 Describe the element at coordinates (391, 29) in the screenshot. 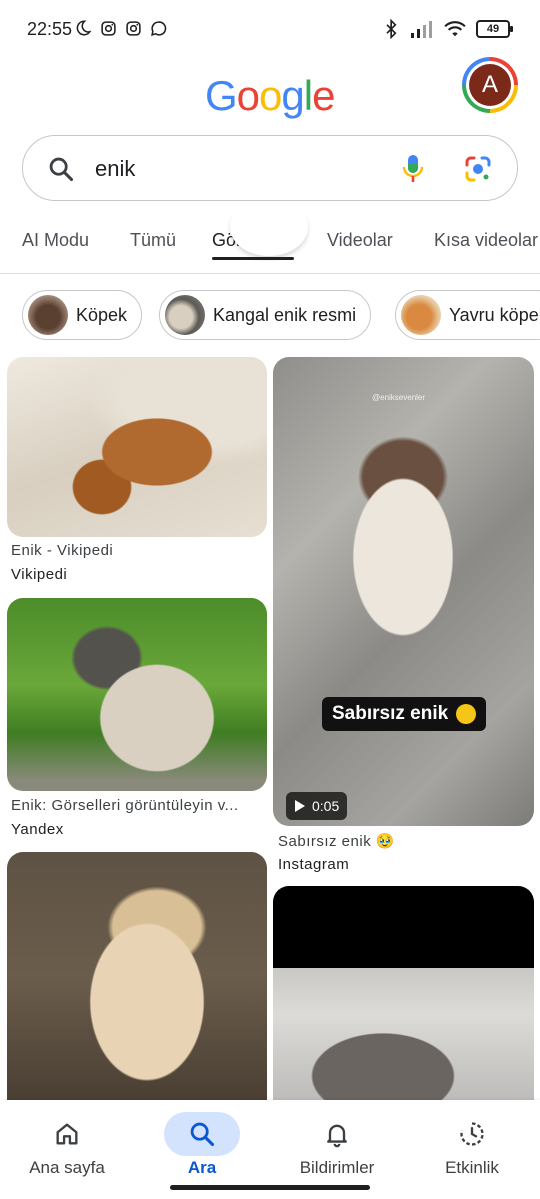

I see `bluetooth-icon` at that location.